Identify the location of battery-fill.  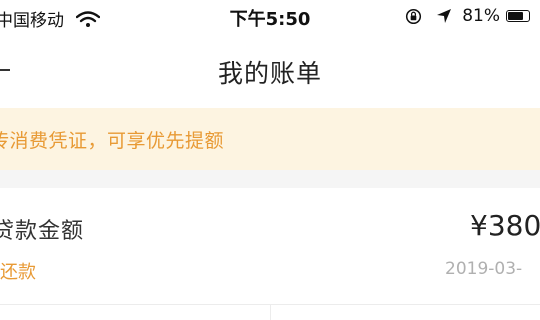
(515, 16).